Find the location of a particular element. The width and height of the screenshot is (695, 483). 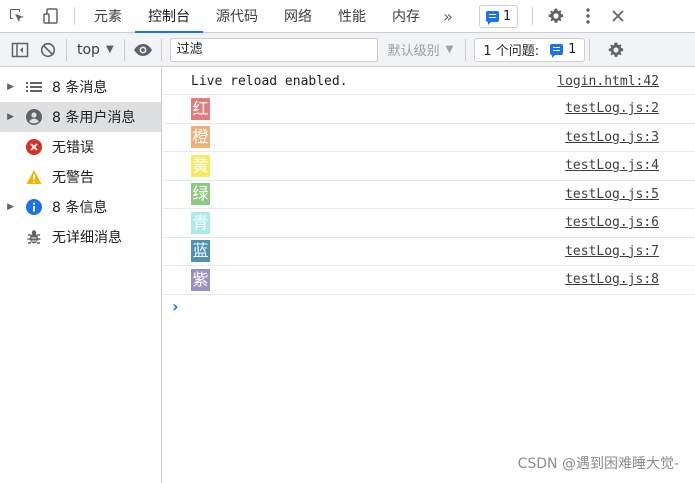

live-expression-eye-icon is located at coordinates (143, 50).